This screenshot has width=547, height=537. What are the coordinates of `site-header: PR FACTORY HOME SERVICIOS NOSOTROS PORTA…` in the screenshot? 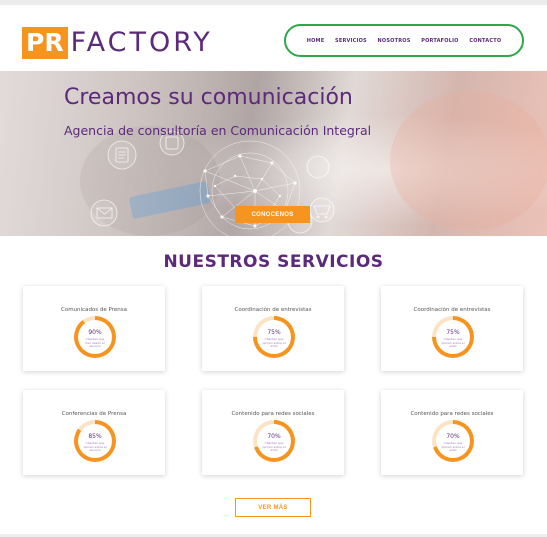 It's located at (273, 38).